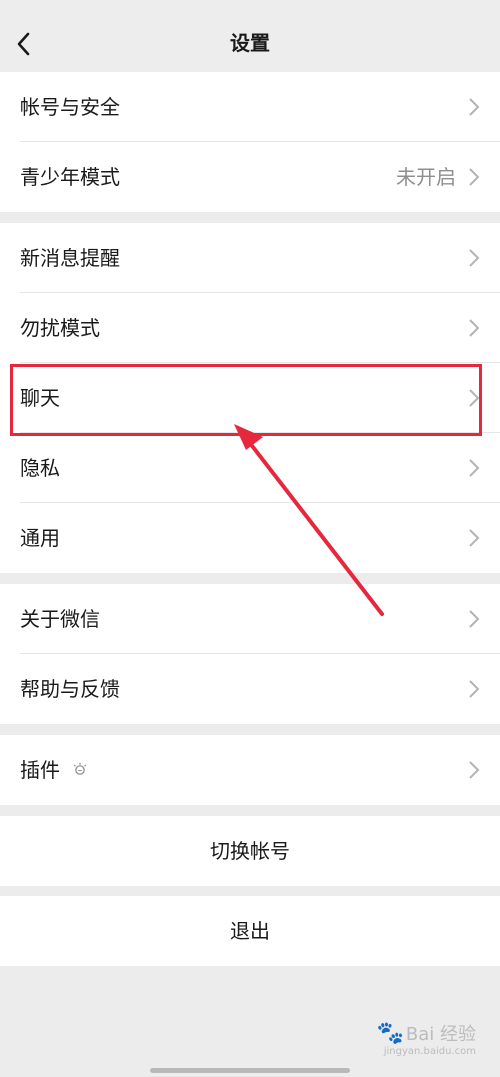 Image resolution: width=500 pixels, height=1077 pixels. Describe the element at coordinates (70, 689) in the screenshot. I see `row-label: 帮助与反馈` at that location.